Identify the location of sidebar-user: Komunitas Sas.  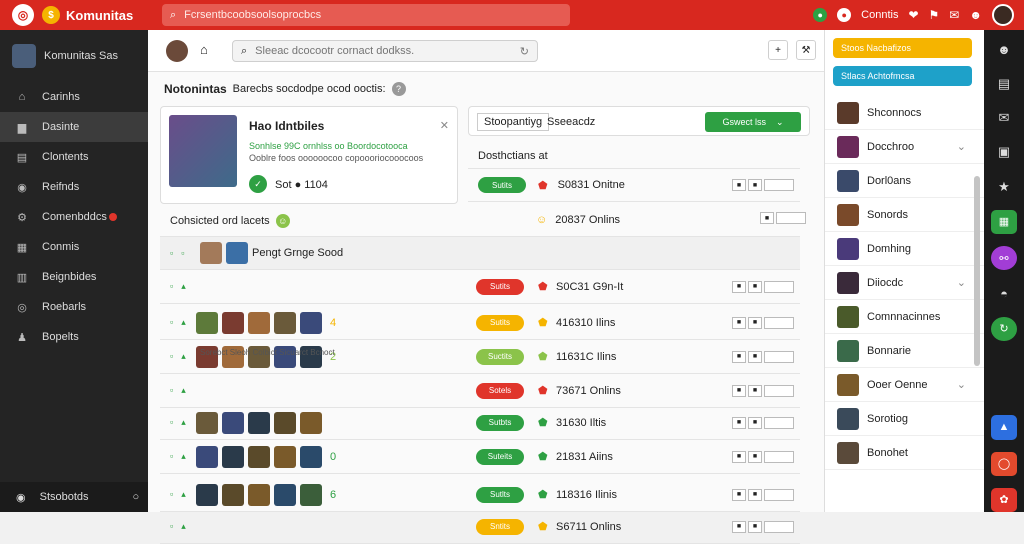
(74, 56).